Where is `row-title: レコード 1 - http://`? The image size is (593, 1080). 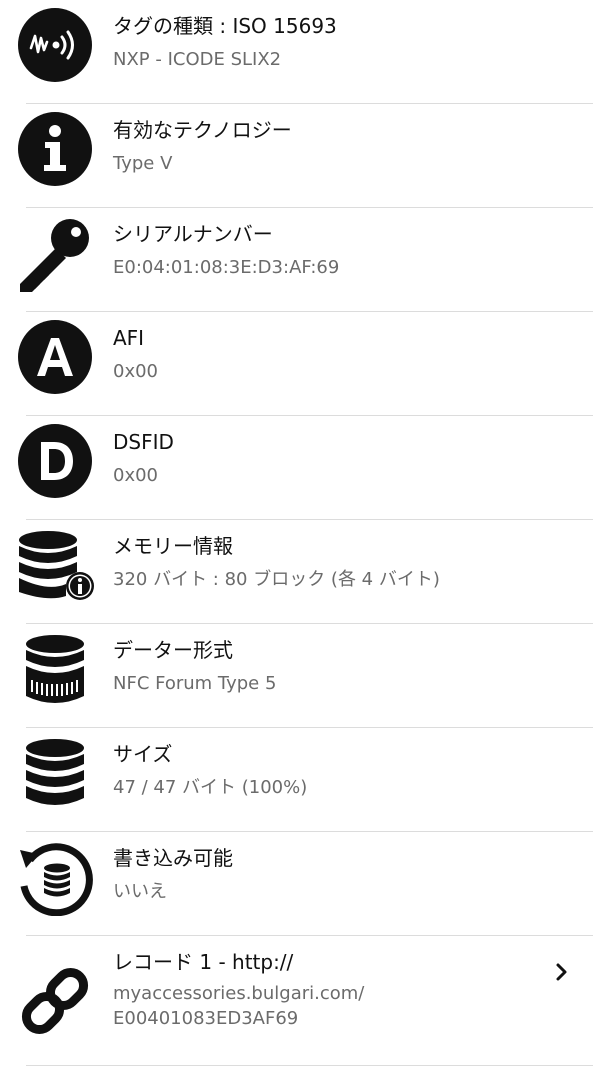
row-title: レコード 1 - http:// is located at coordinates (203, 962).